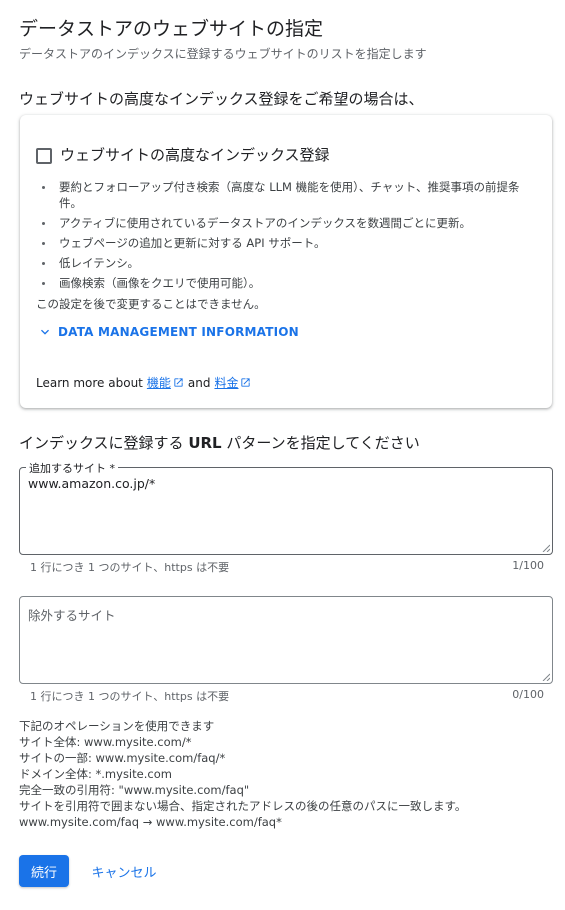 The image size is (565, 910). I want to click on exclude-sites-counter: 0/100, so click(528, 694).